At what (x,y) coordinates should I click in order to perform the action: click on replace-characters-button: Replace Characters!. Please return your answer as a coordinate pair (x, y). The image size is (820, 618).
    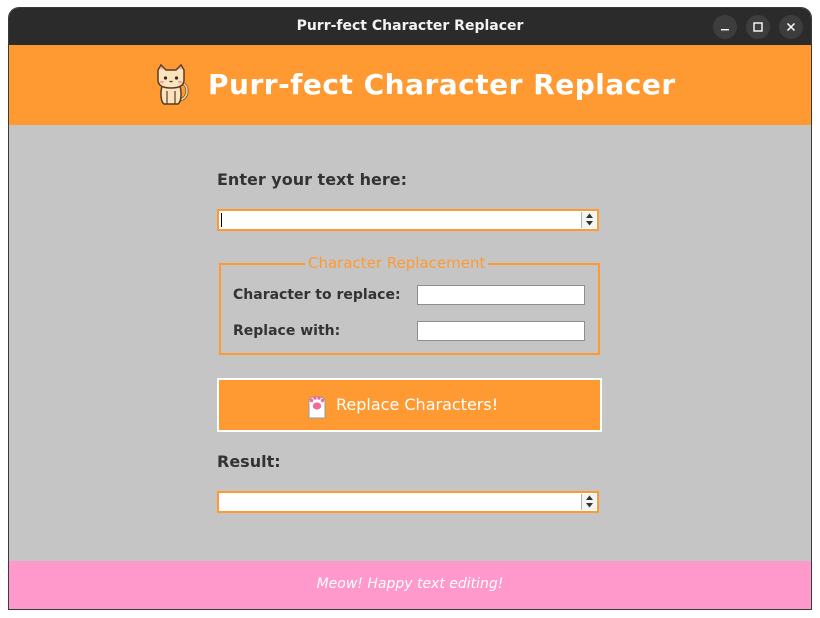
    Looking at the image, I should click on (409, 405).